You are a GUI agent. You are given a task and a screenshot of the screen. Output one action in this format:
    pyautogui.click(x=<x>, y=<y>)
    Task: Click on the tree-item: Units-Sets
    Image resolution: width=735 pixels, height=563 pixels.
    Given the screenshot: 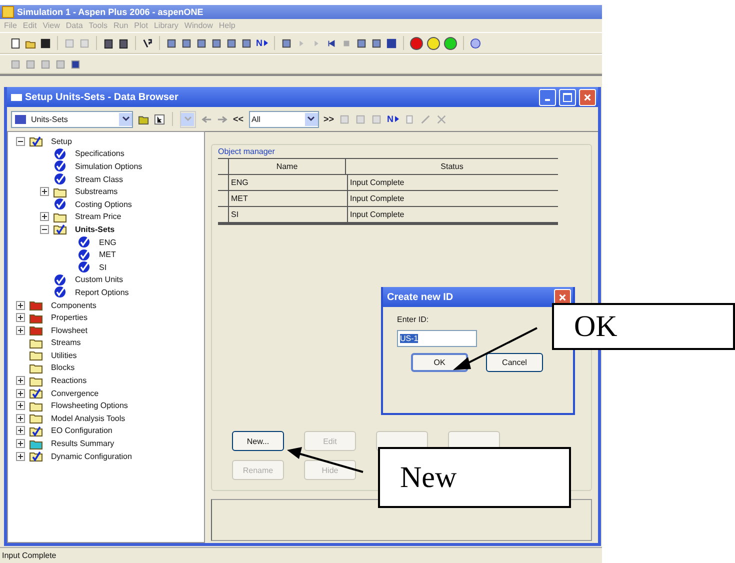 What is the action you would take?
    pyautogui.click(x=95, y=229)
    